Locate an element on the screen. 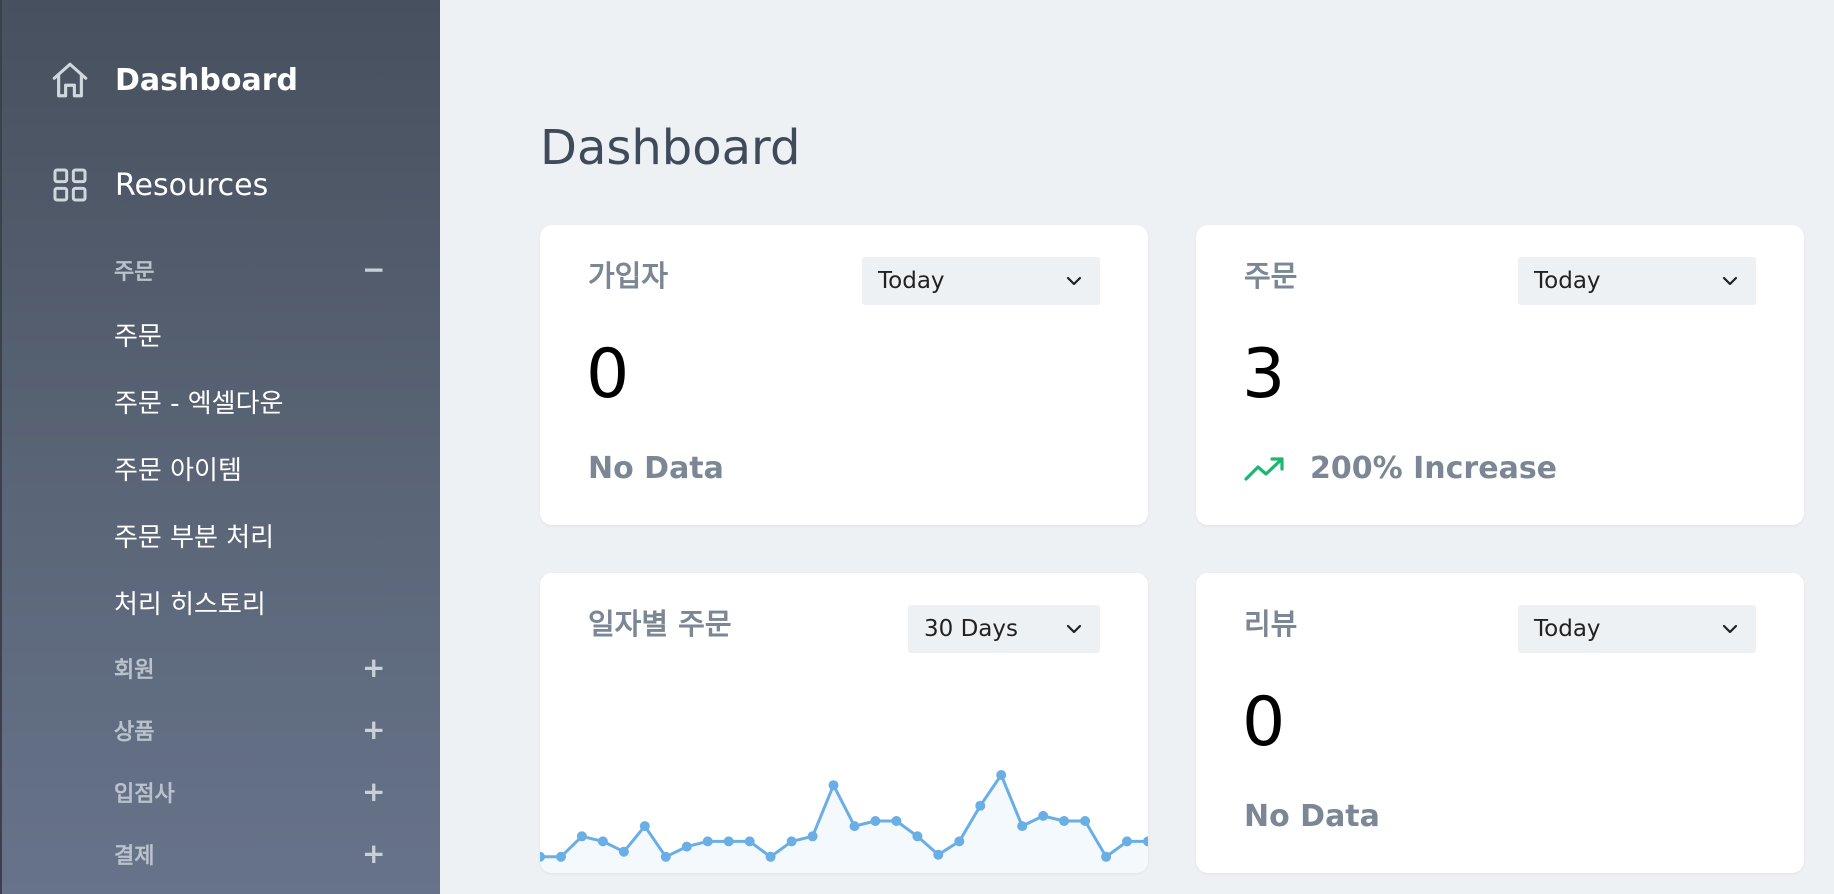 This screenshot has height=894, width=1834. daily-orders-chart is located at coordinates (844, 821).